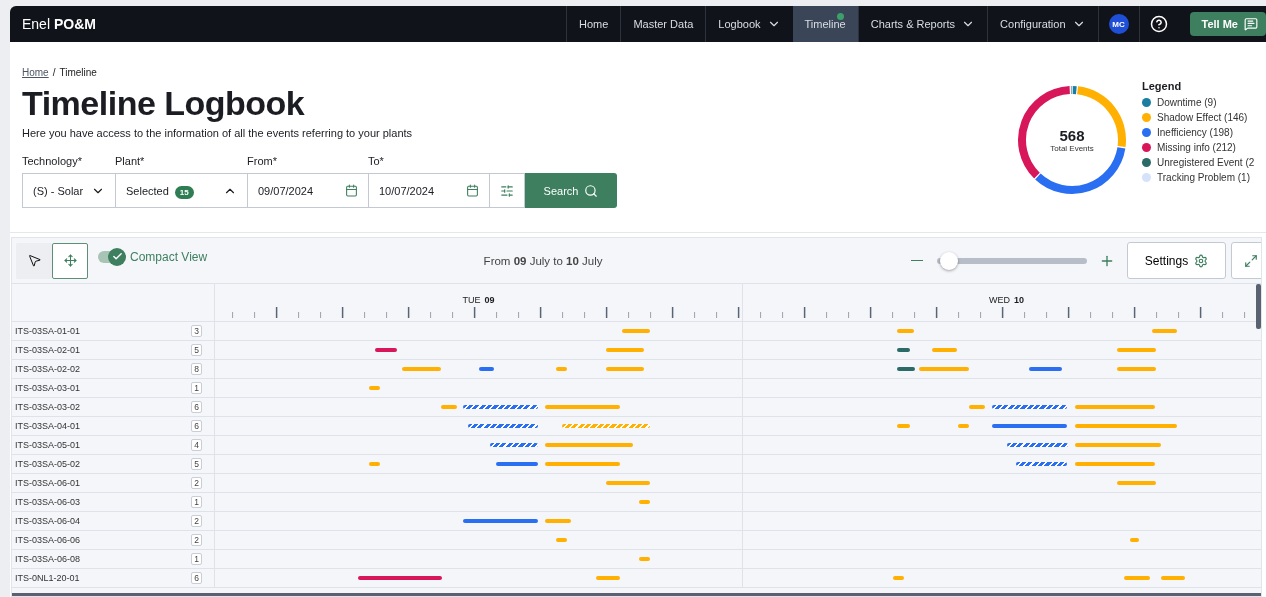 This screenshot has height=597, width=1266. Describe the element at coordinates (308, 190) in the screenshot. I see `date-field: 09/07/2024` at that location.